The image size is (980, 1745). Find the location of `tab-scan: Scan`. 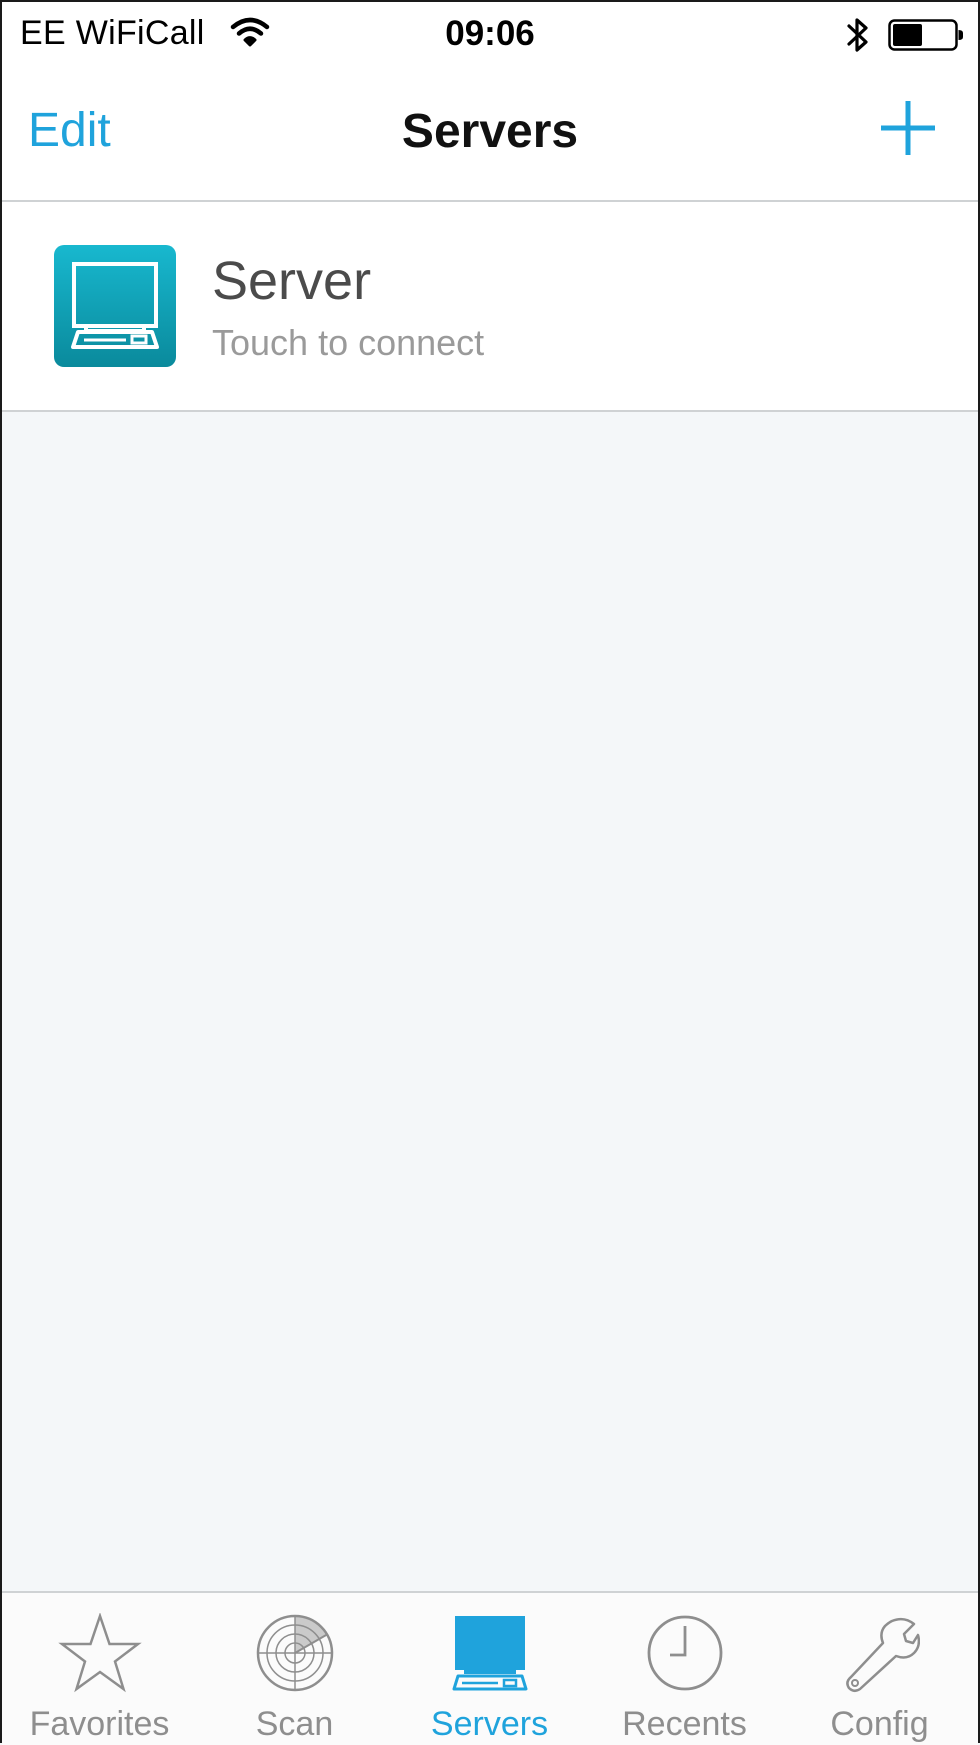

tab-scan: Scan is located at coordinates (294, 1669).